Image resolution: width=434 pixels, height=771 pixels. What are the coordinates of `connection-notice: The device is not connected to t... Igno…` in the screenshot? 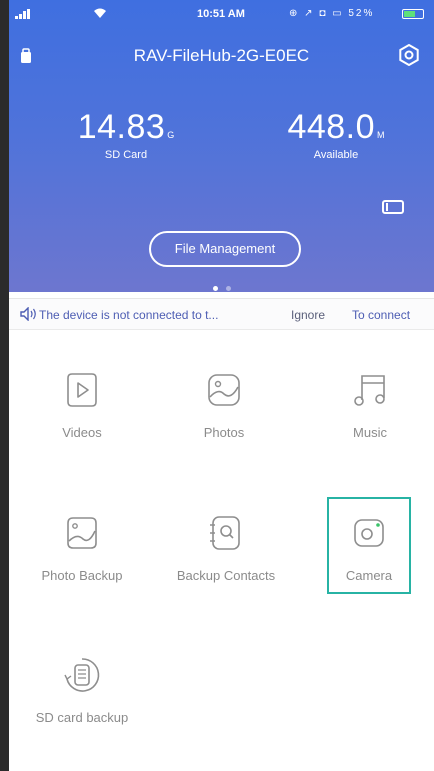 It's located at (221, 314).